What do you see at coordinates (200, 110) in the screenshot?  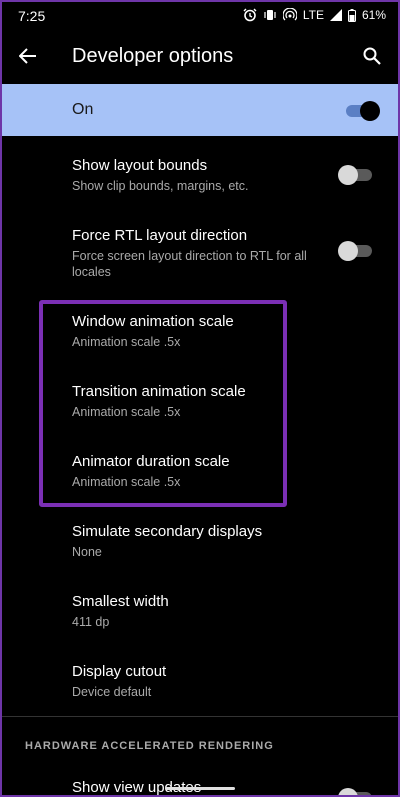 I see `developer-options-master-switch-row: On` at bounding box center [200, 110].